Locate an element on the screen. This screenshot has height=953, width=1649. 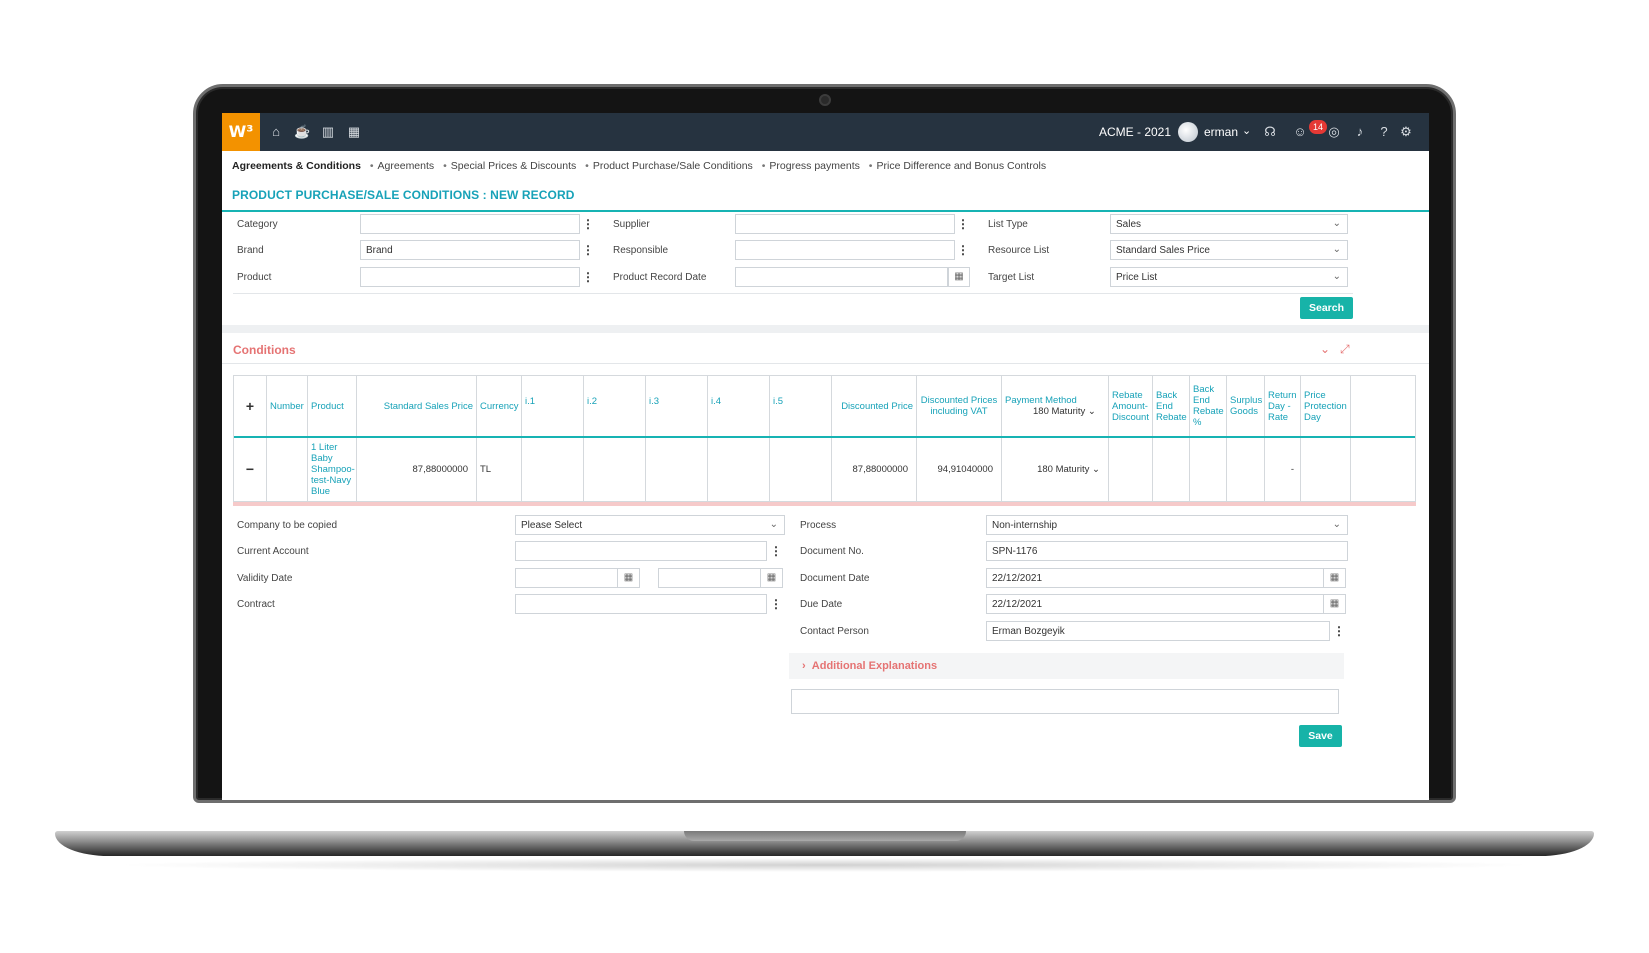
add-row-button: + is located at coordinates (250, 406).